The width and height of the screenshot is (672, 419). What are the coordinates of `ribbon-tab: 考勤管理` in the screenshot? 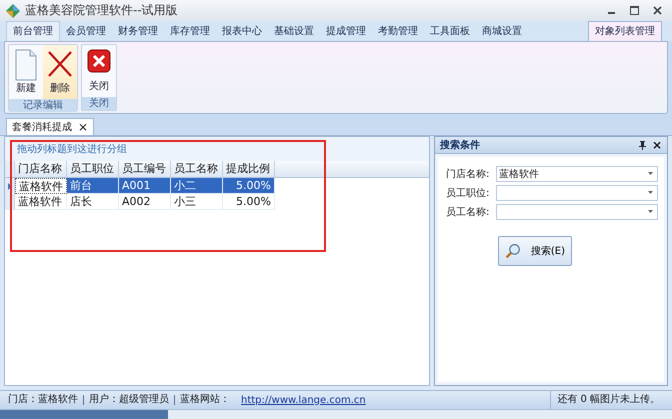 It's located at (398, 31).